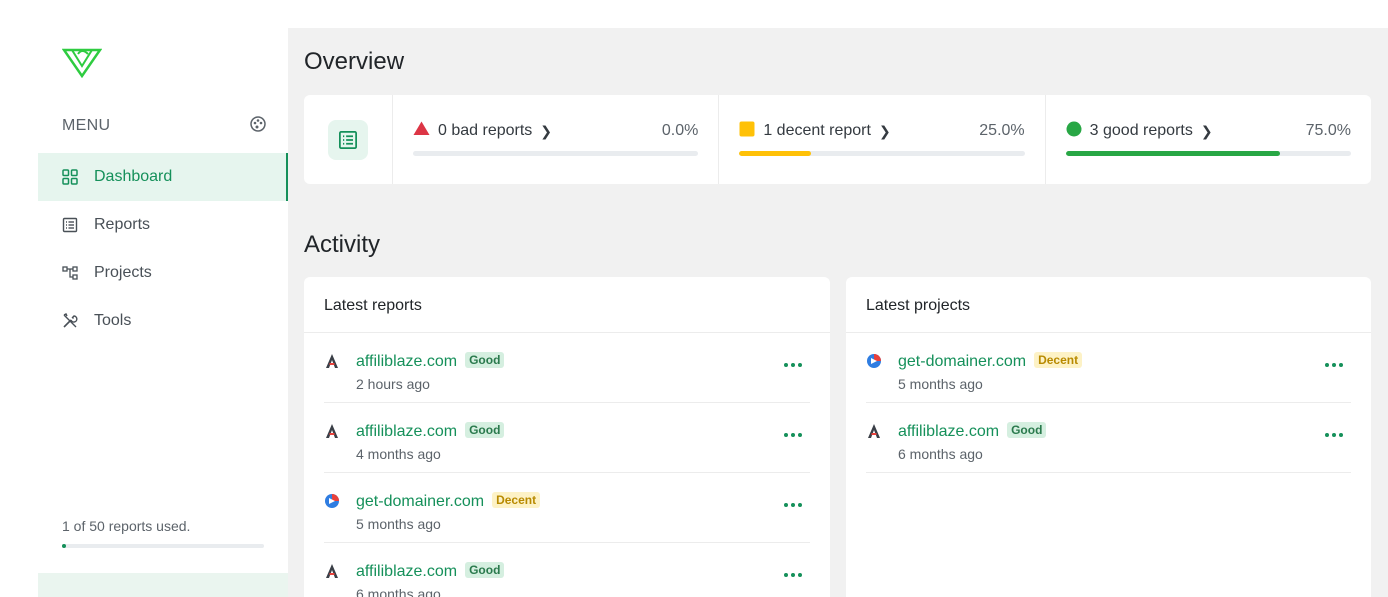  I want to click on stat-bad-reports: 0 bad reports ❯ 0.0%, so click(556, 139).